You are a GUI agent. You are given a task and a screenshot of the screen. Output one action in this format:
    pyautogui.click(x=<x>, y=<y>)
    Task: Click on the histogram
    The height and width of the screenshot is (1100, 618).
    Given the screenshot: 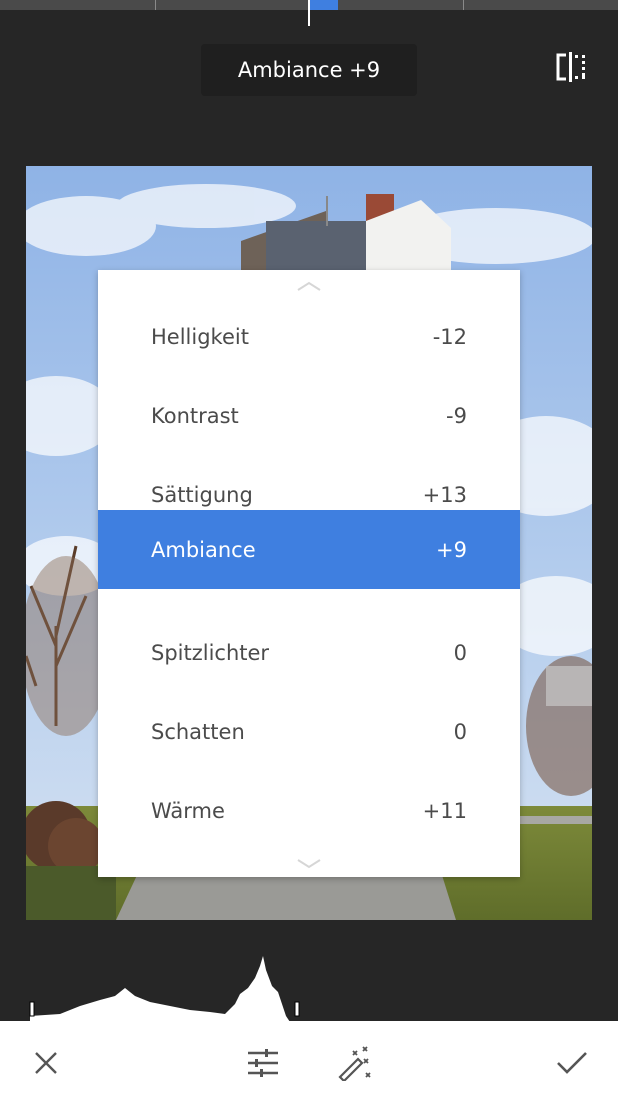 What is the action you would take?
    pyautogui.click(x=309, y=976)
    